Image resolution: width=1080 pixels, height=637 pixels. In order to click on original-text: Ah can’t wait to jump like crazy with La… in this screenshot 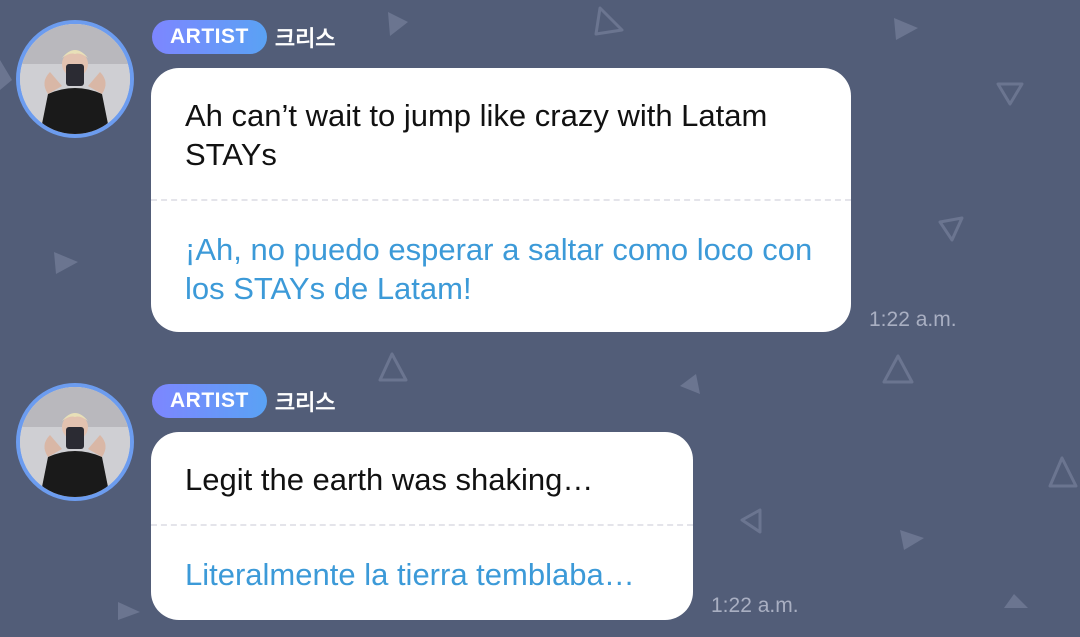, I will do `click(476, 135)`.